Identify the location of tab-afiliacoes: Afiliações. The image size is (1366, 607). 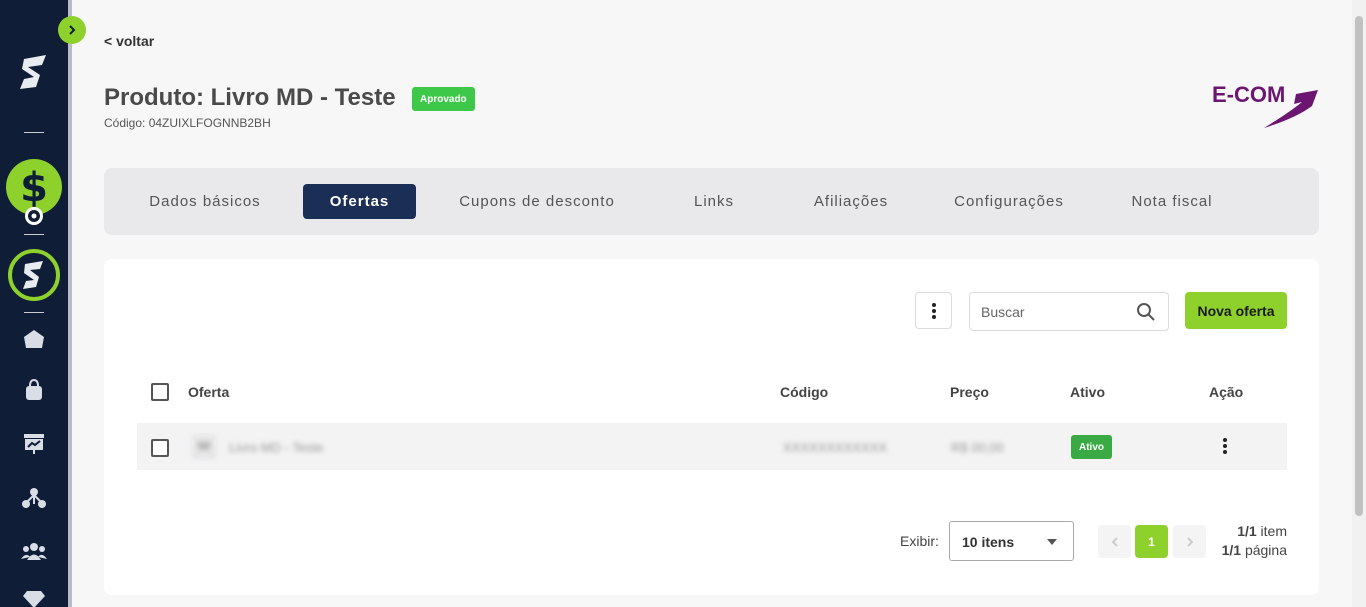
(851, 201).